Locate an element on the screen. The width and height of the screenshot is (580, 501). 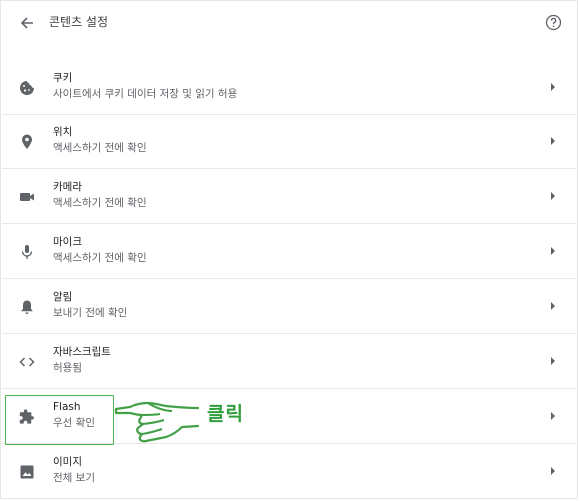
setting-label: 마이크 is located at coordinates (67, 242).